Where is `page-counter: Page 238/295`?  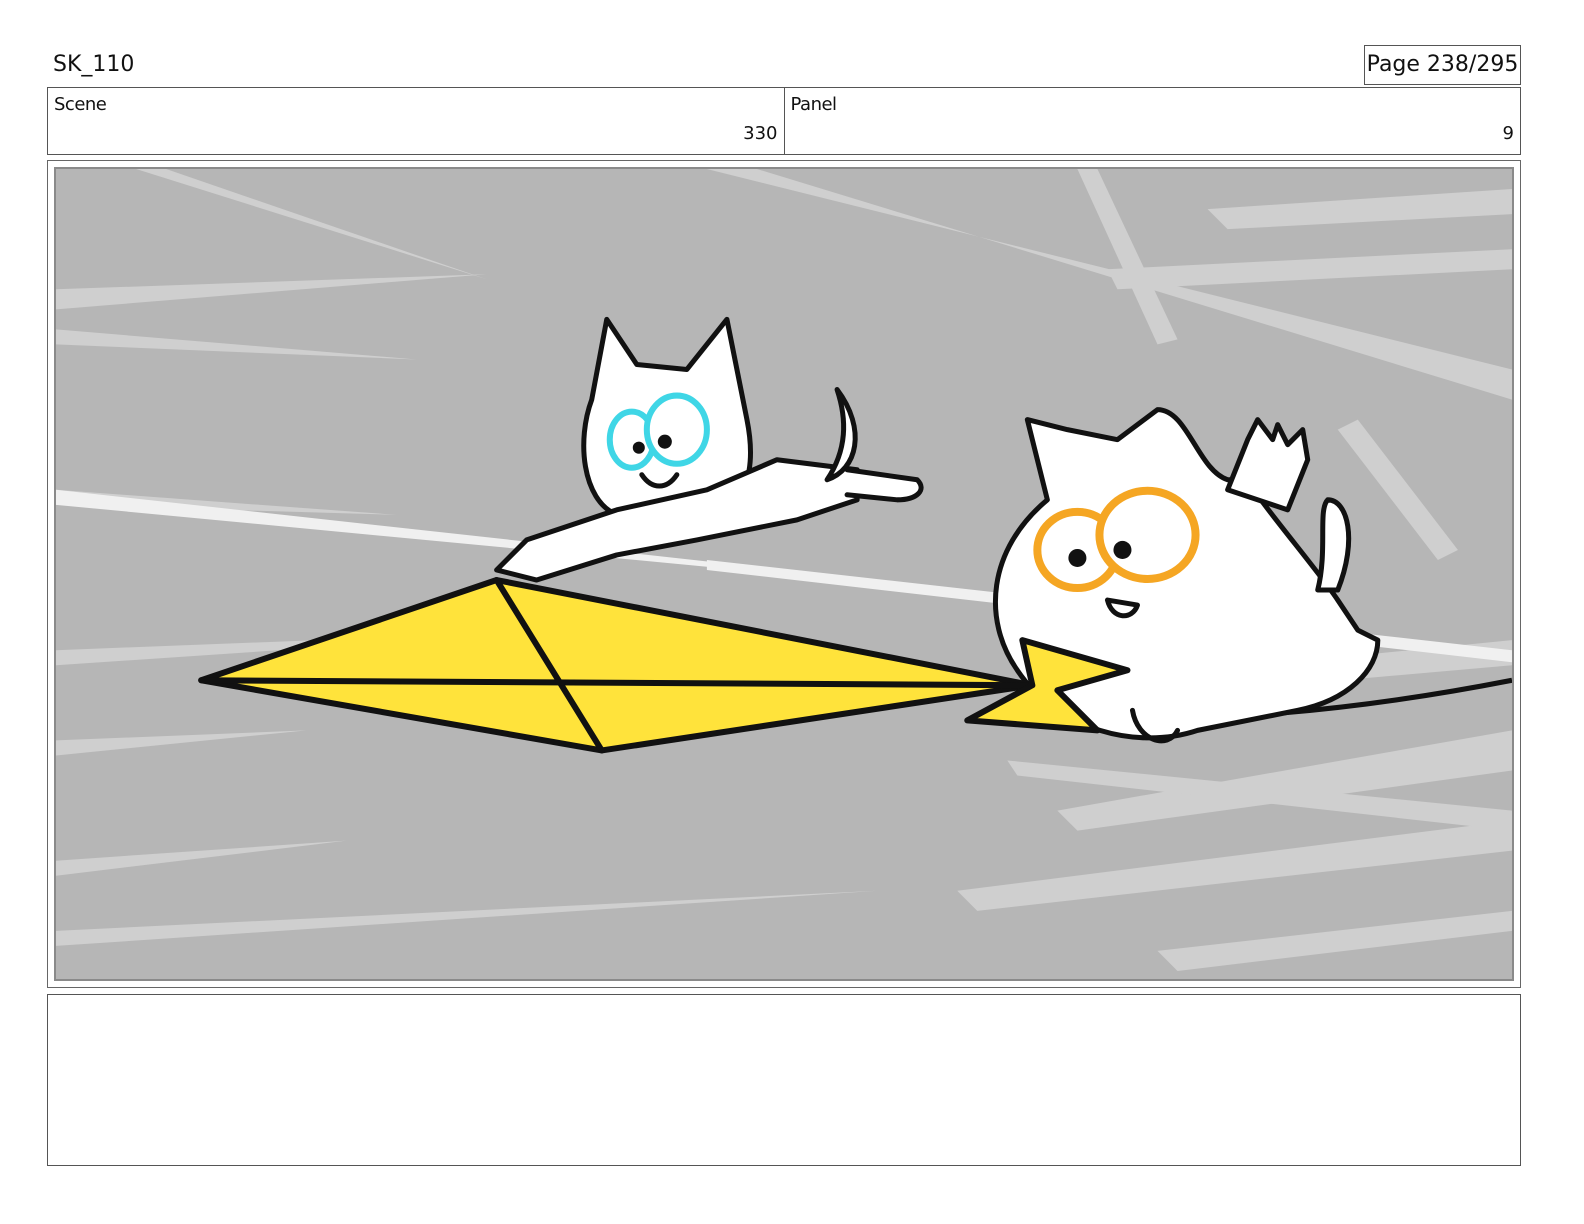 page-counter: Page 238/295 is located at coordinates (1442, 65).